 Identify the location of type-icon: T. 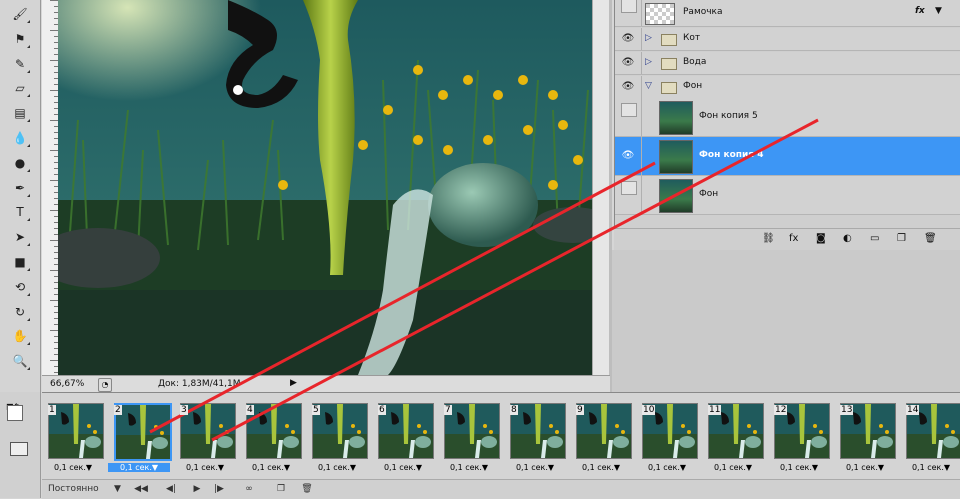
(20, 212).